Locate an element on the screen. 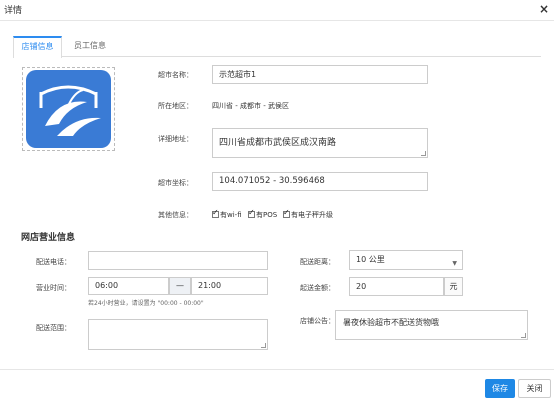 The image size is (554, 403). hours-end-input: 21:00 is located at coordinates (229, 286).